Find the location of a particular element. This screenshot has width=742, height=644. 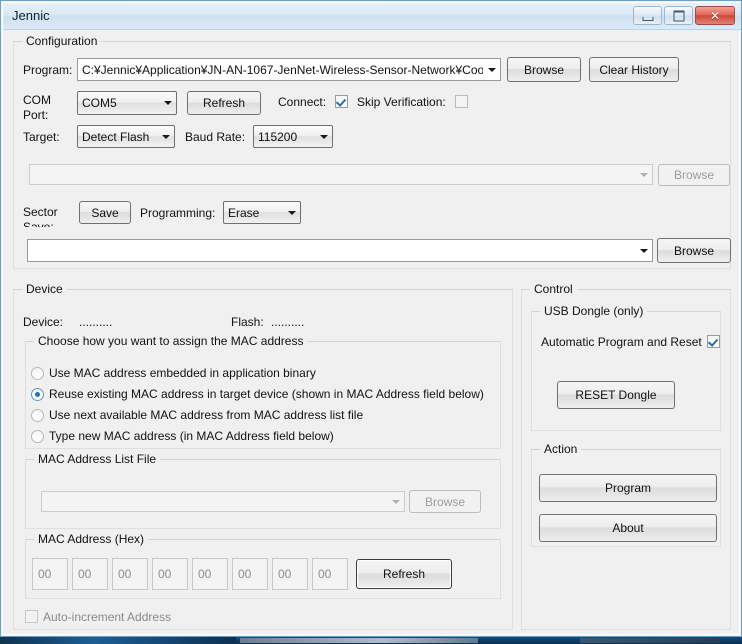

radio-reuse-existing-mac is located at coordinates (37, 394).